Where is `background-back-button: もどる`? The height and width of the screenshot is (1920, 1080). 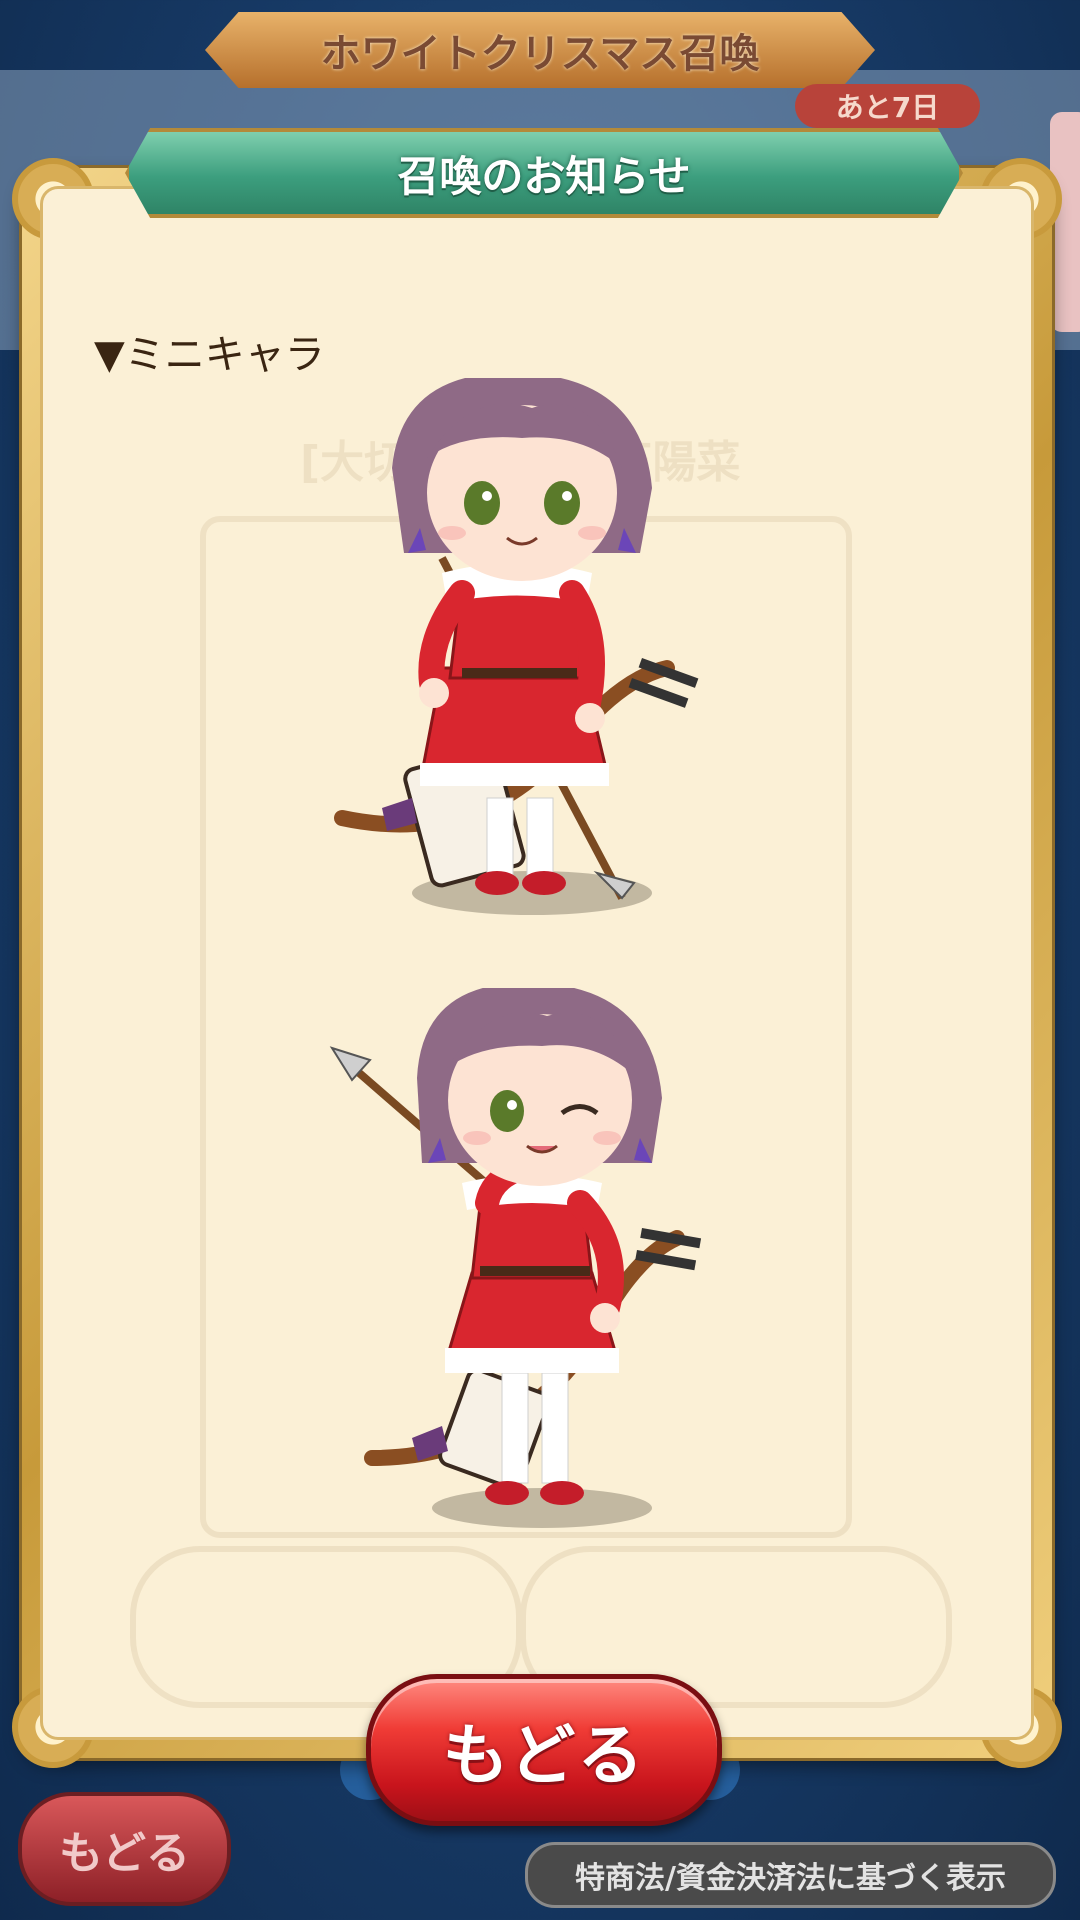 background-back-button: もどる is located at coordinates (124, 1849).